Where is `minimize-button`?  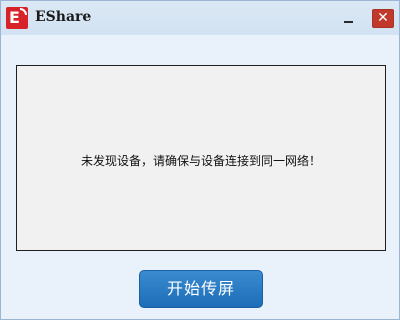
minimize-button is located at coordinates (349, 19).